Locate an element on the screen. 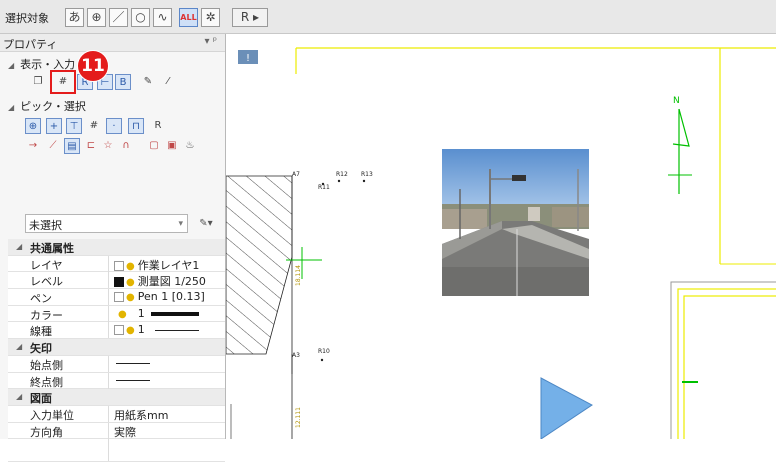 This screenshot has width=776, height=462. snap-star-icon: ☆ is located at coordinates (108, 146).